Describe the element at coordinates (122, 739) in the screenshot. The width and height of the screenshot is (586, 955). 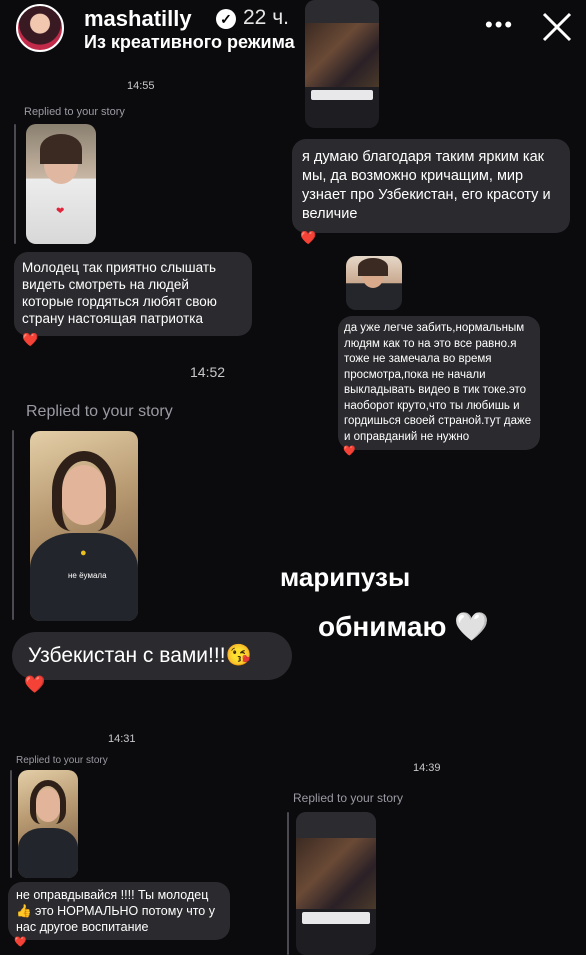
I see `timestamp: 14:31` at that location.